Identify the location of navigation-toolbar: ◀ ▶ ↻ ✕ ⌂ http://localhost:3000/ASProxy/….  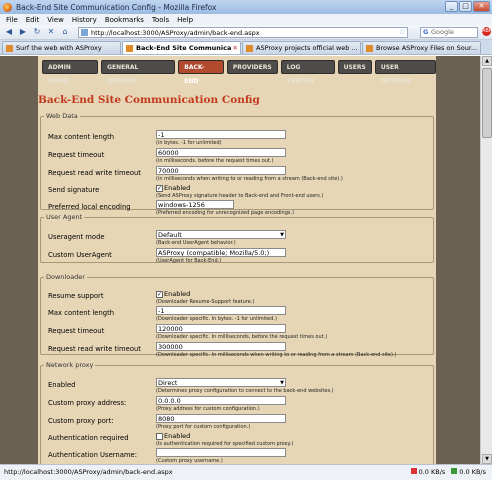
(246, 32).